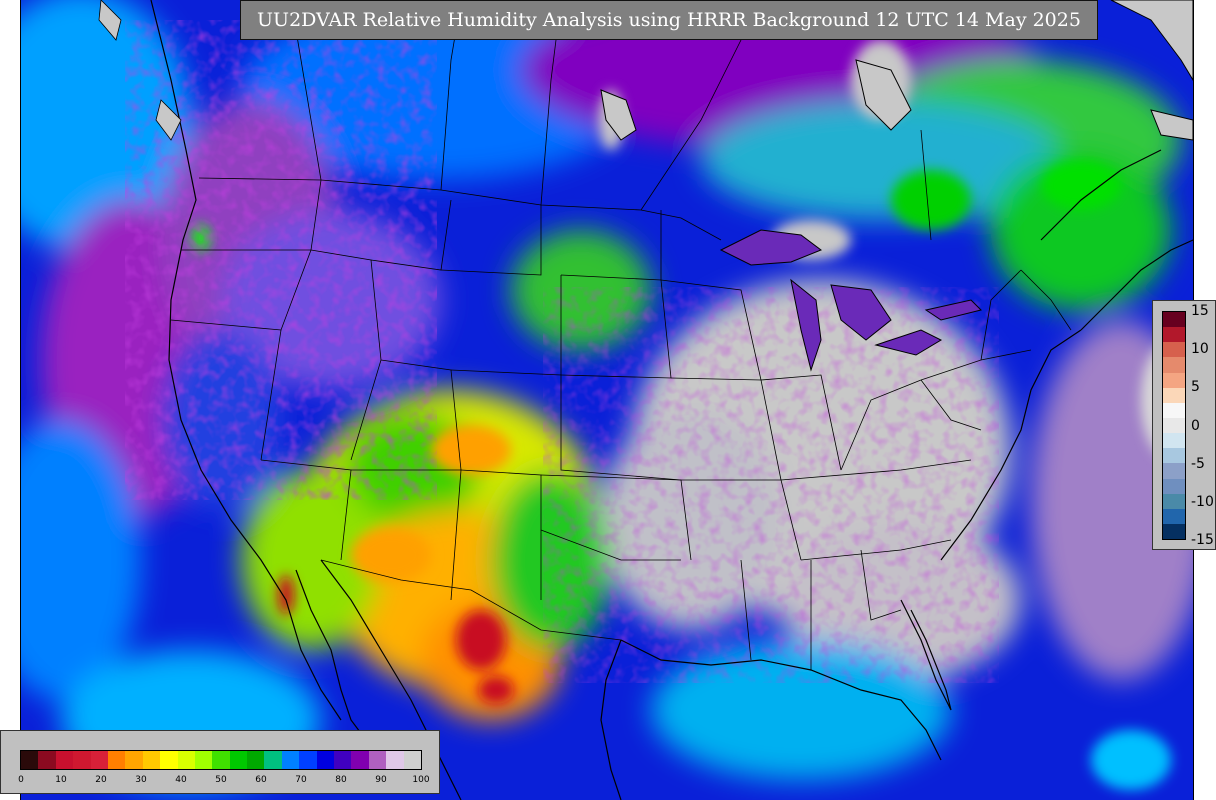  I want to click on difference-colorbar-tick-label: -15, so click(1202, 540).